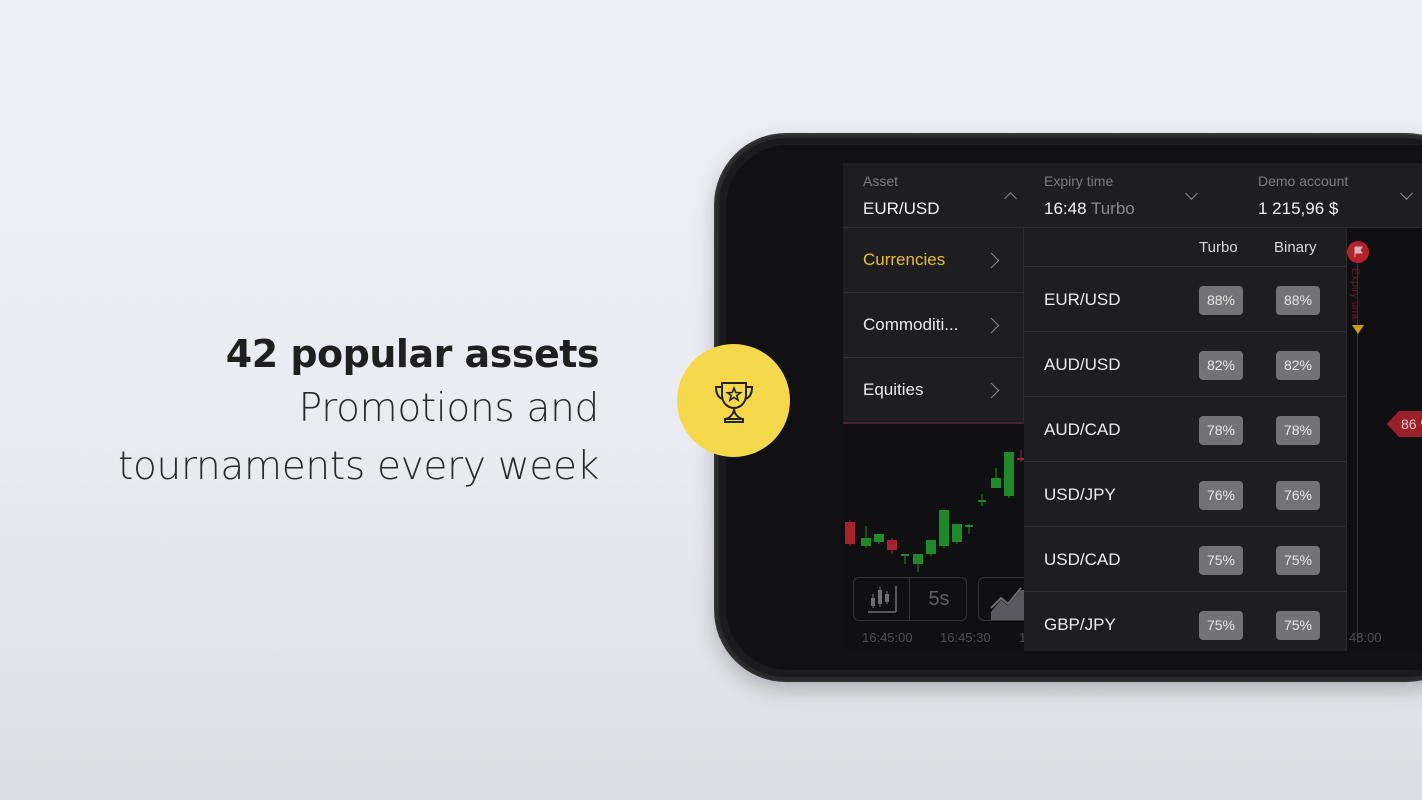 The height and width of the screenshot is (800, 1422). I want to click on binary-payout-badge: 88%, so click(1298, 300).